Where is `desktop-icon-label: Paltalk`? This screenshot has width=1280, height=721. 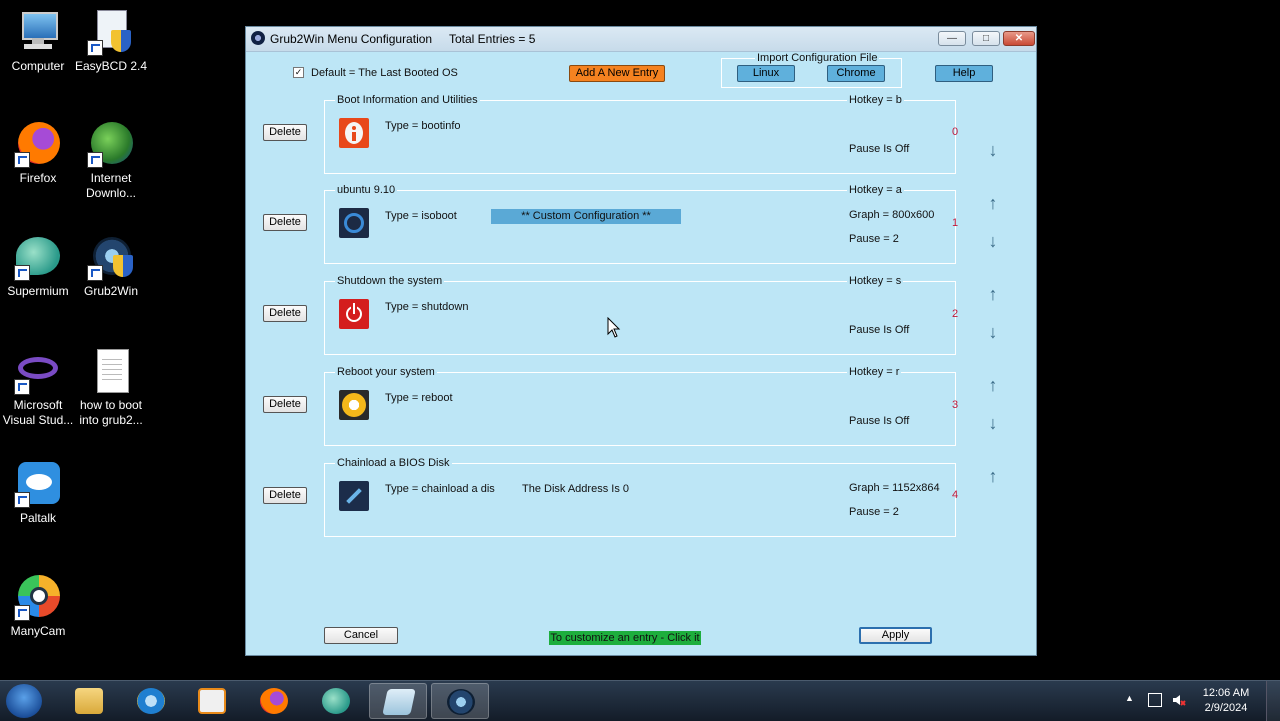 desktop-icon-label: Paltalk is located at coordinates (38, 518).